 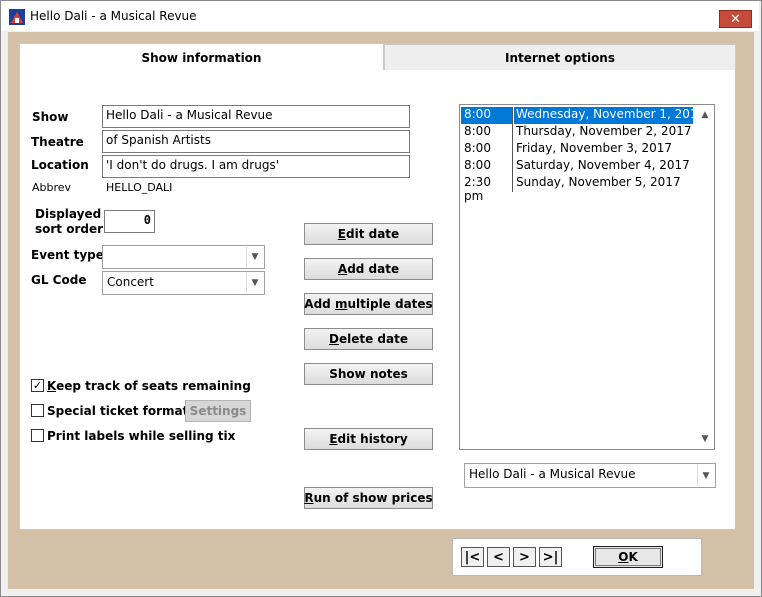 I want to click on performance-date: Saturday, November 4, 2017, so click(x=603, y=165).